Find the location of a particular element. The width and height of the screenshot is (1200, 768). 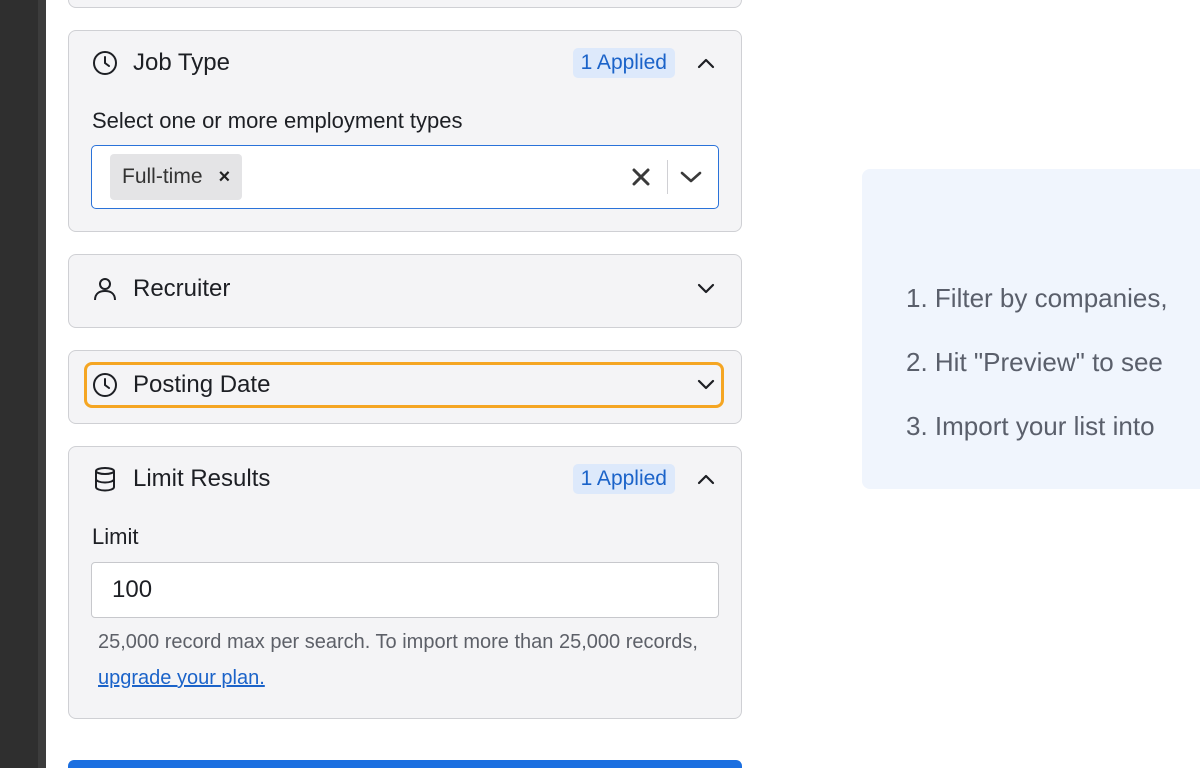

instruction-step-1: 1. Filter by companies, is located at coordinates (1037, 298).